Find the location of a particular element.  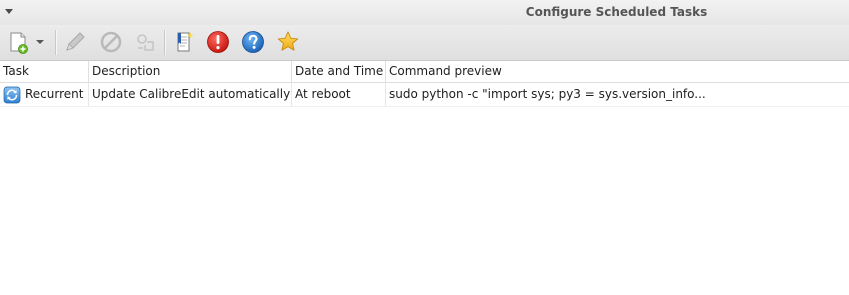

favorite-button is located at coordinates (288, 42).